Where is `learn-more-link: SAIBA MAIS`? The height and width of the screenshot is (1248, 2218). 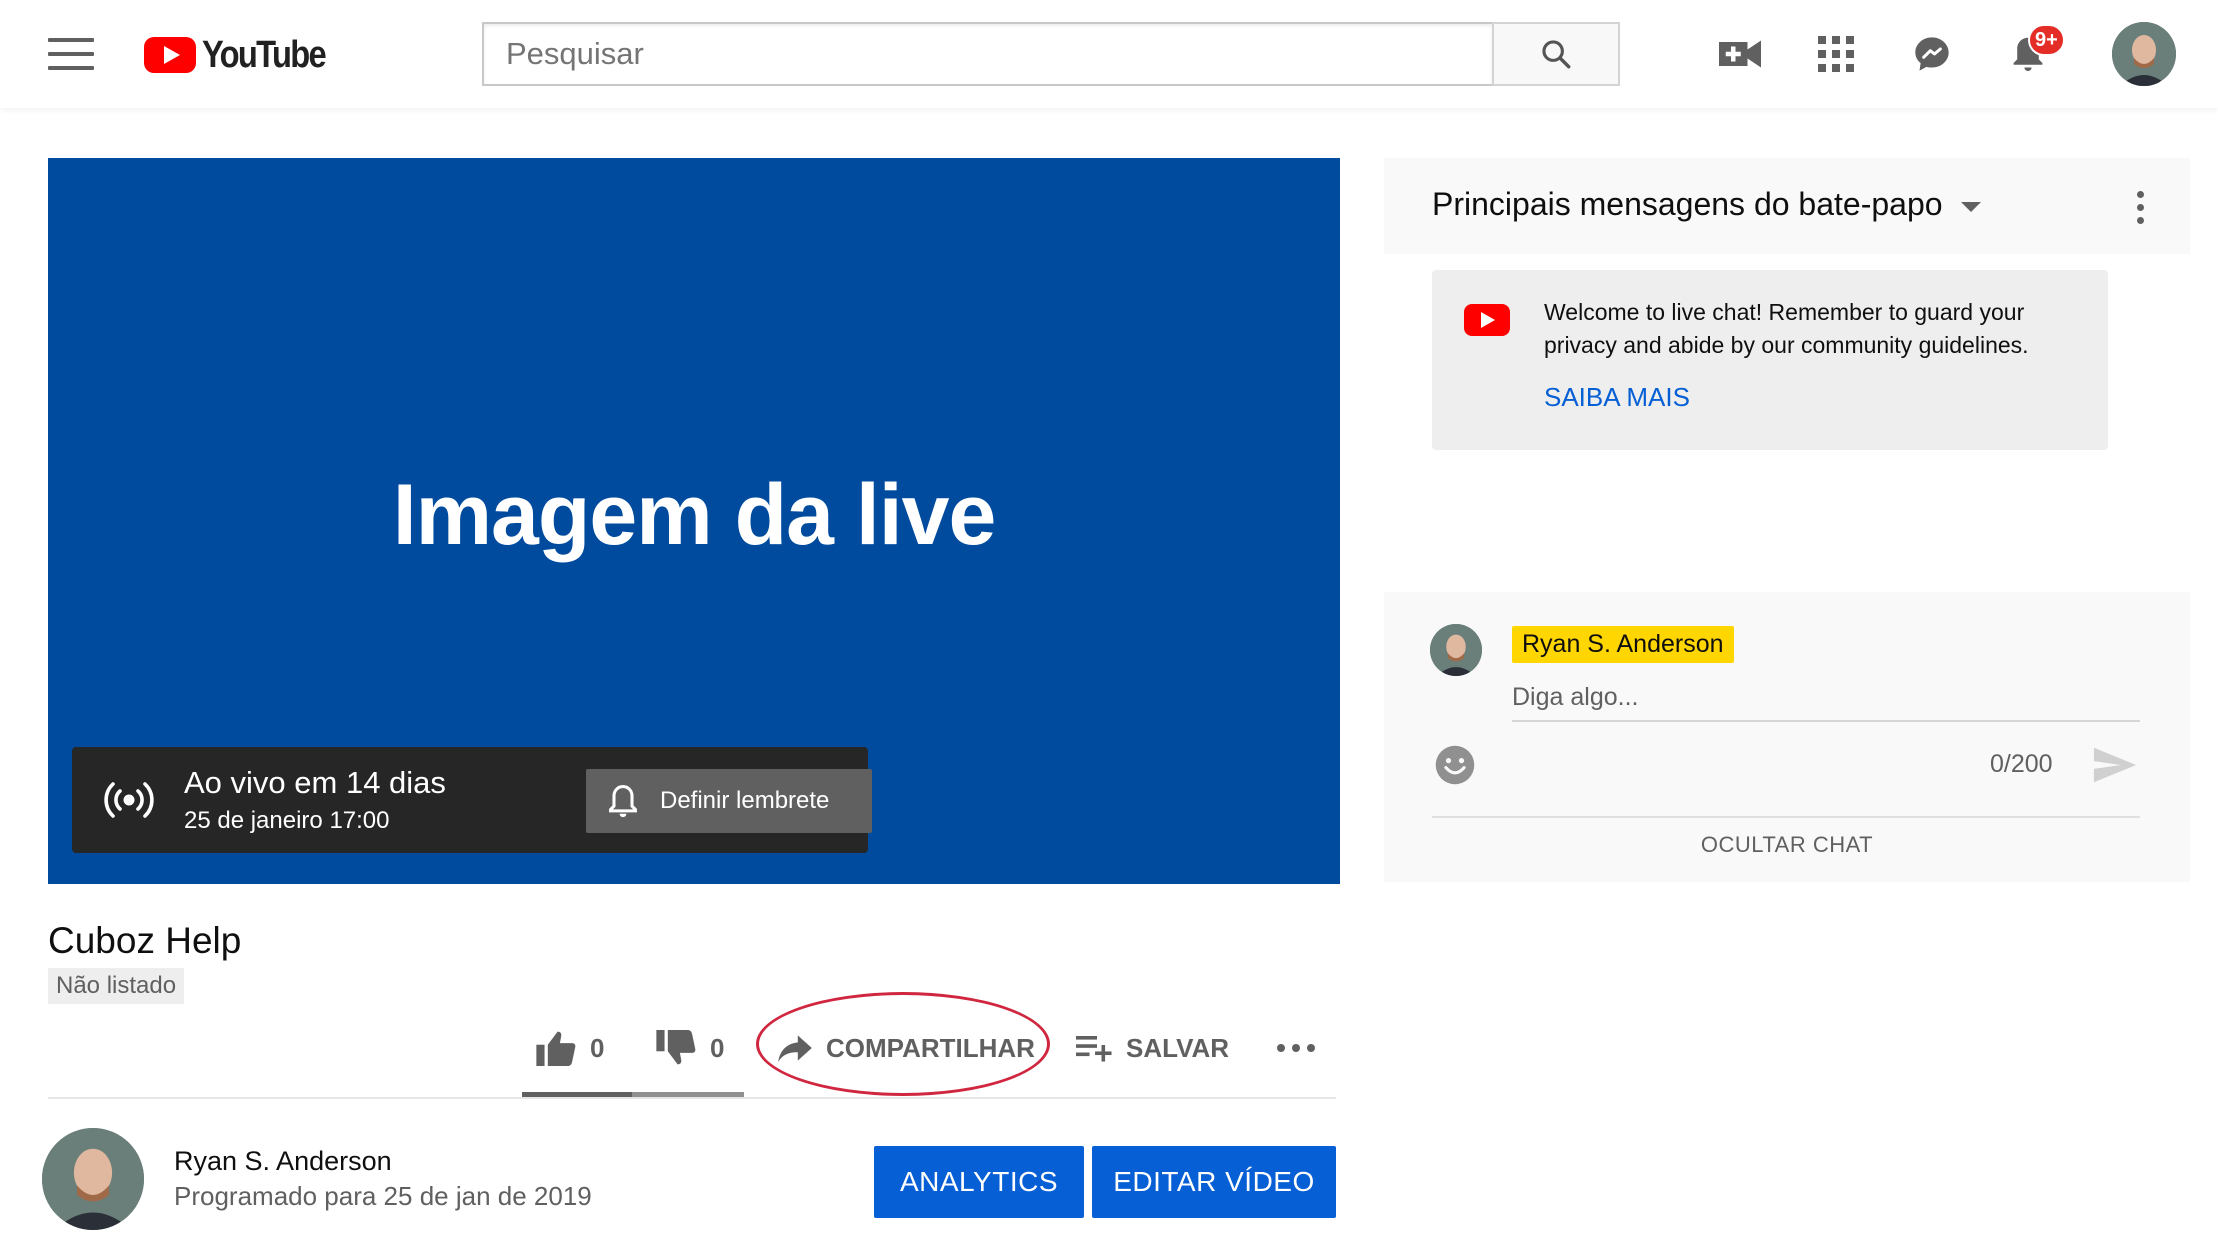 learn-more-link: SAIBA MAIS is located at coordinates (1617, 397).